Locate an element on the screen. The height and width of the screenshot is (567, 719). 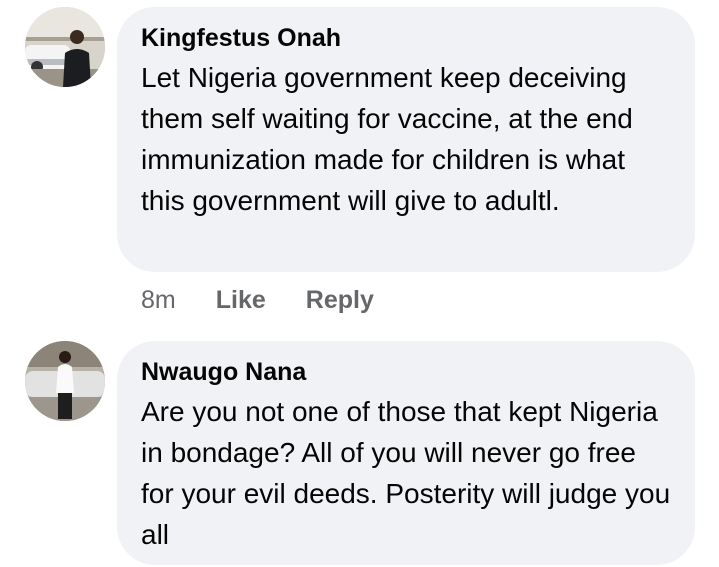
comment-author: Nwaugo Nana is located at coordinates (223, 372).